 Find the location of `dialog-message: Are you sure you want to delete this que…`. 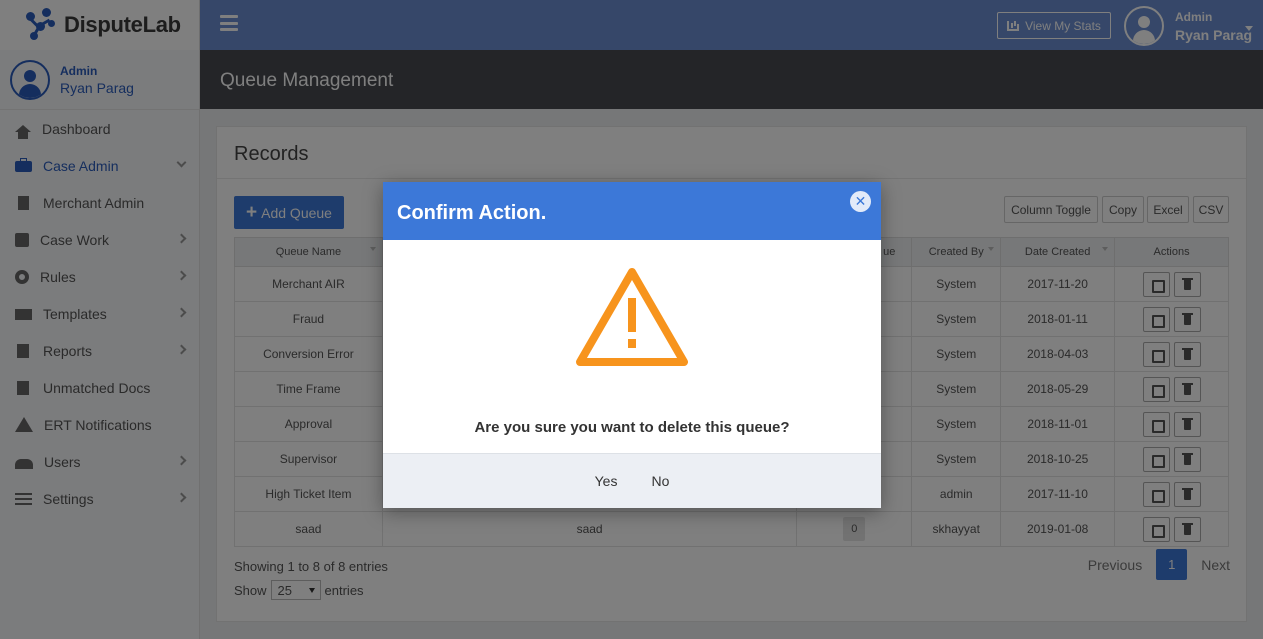

dialog-message: Are you sure you want to delete this que… is located at coordinates (632, 427).